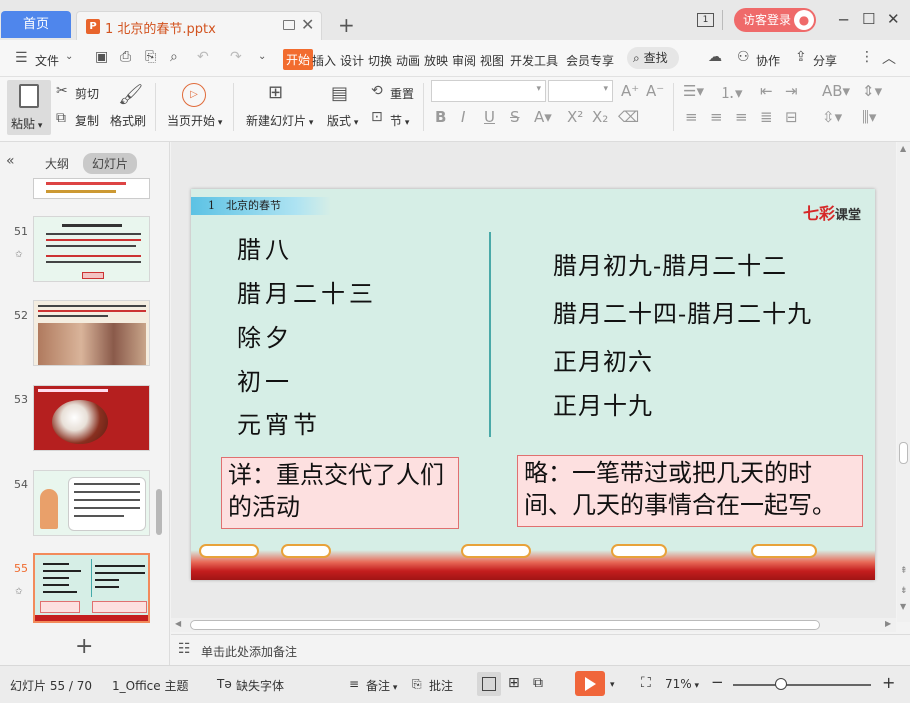  Describe the element at coordinates (832, 117) in the screenshot. I see `paragraph-spacing-icon: ⇳▾` at that location.